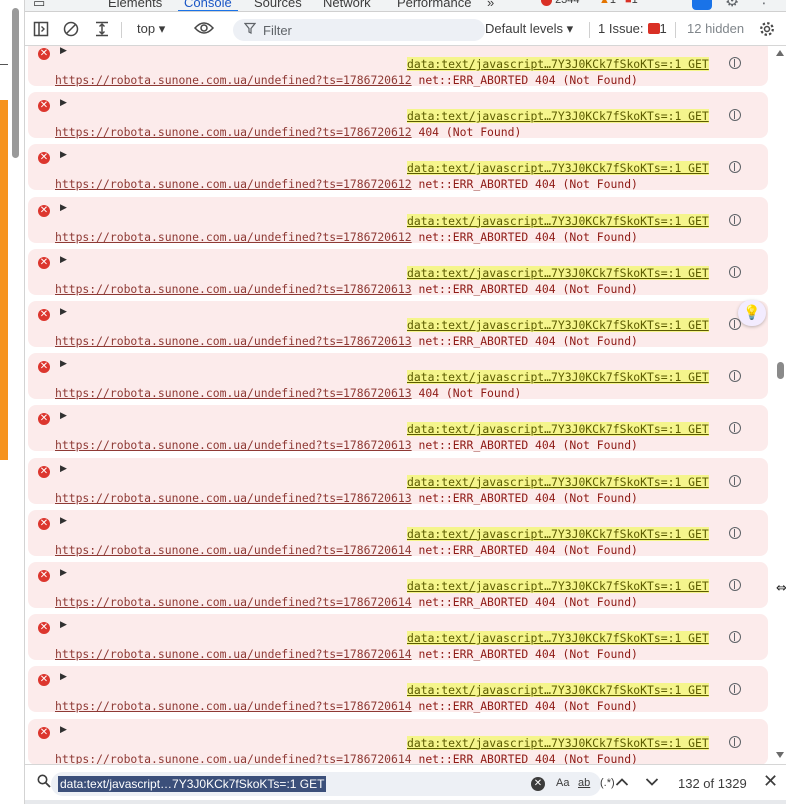 The image size is (786, 804). Describe the element at coordinates (702, 5) in the screenshot. I see `chat-icon` at that location.